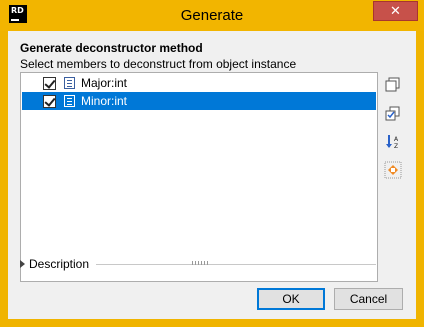  I want to click on sort-alphabetically-icon: A Z, so click(392, 142).